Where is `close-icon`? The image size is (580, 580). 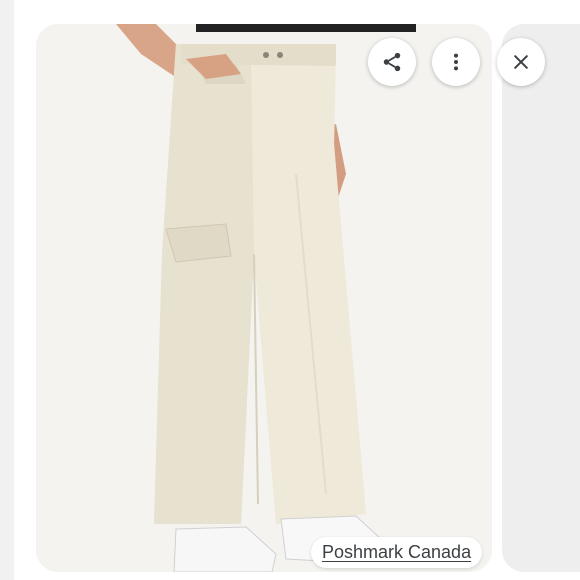
close-icon is located at coordinates (521, 62).